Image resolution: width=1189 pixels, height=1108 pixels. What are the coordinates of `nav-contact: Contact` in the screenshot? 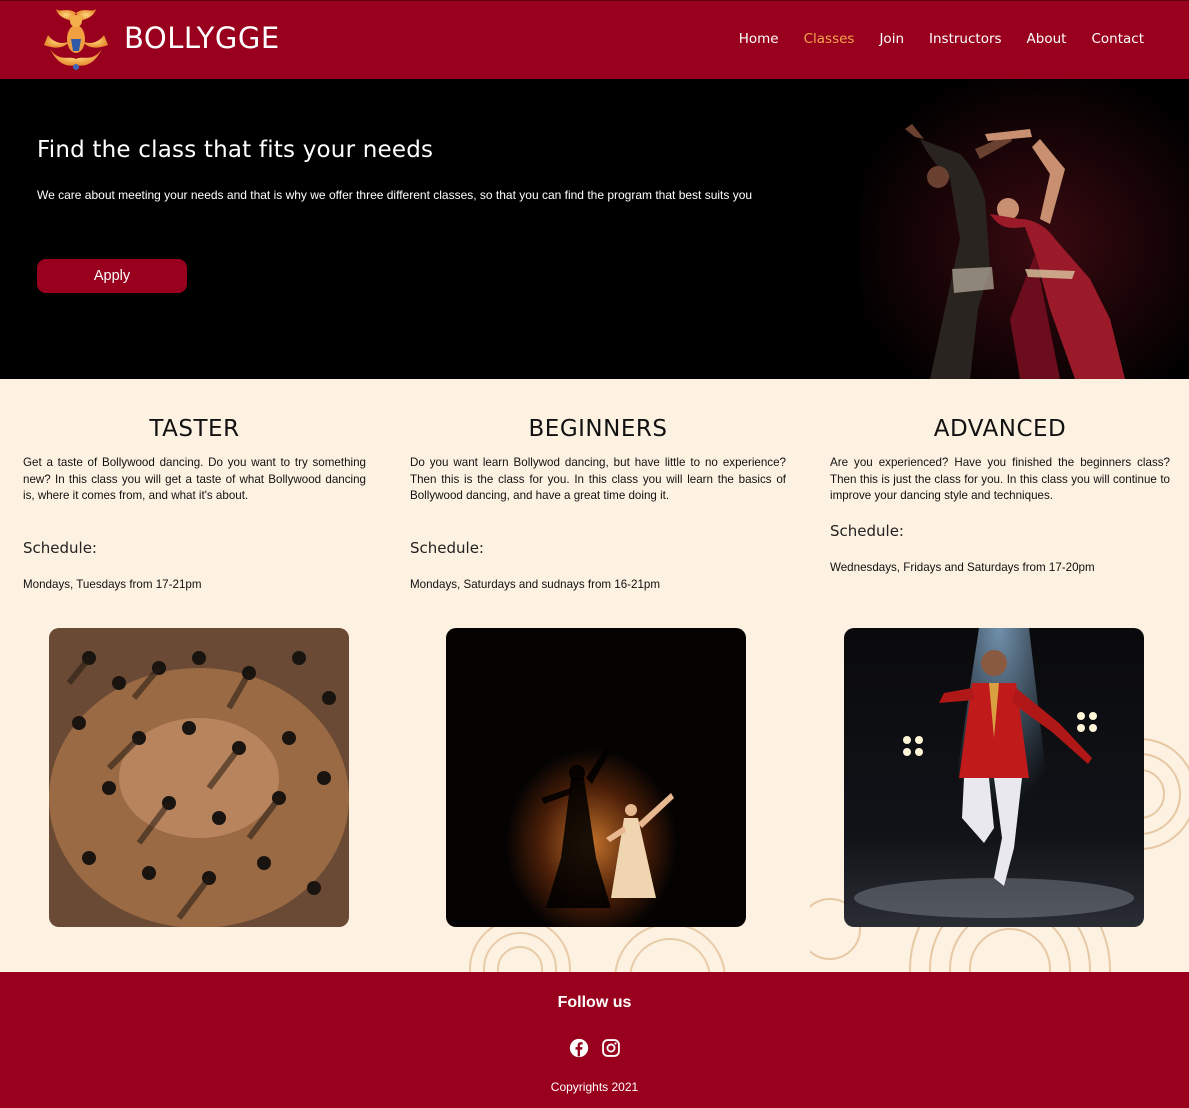 It's located at (1117, 39).